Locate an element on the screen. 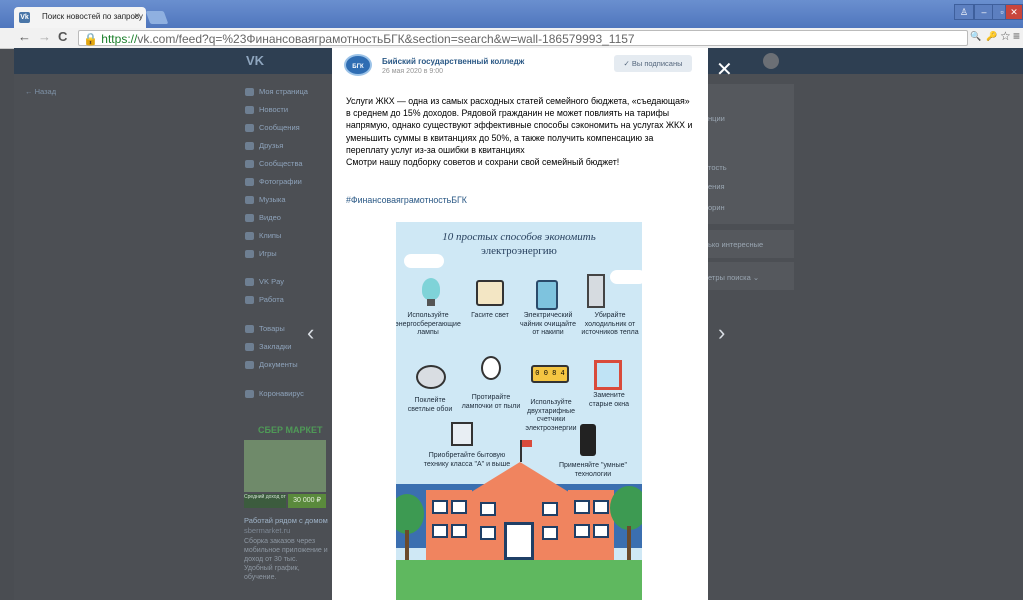  minimize-button: – is located at coordinates (984, 12).